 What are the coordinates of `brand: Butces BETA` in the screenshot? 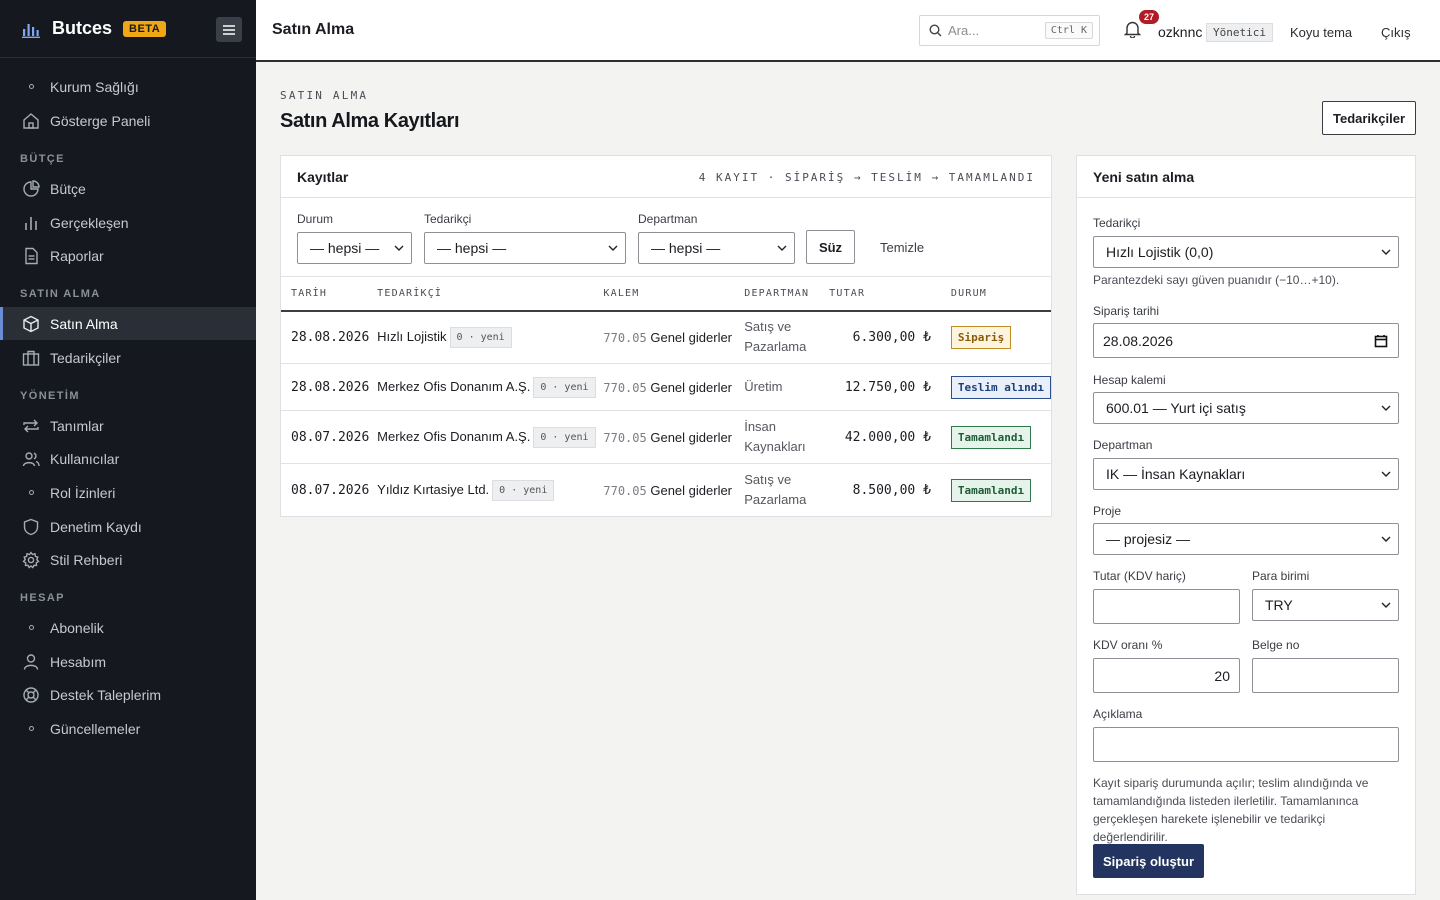 It's located at (128, 29).